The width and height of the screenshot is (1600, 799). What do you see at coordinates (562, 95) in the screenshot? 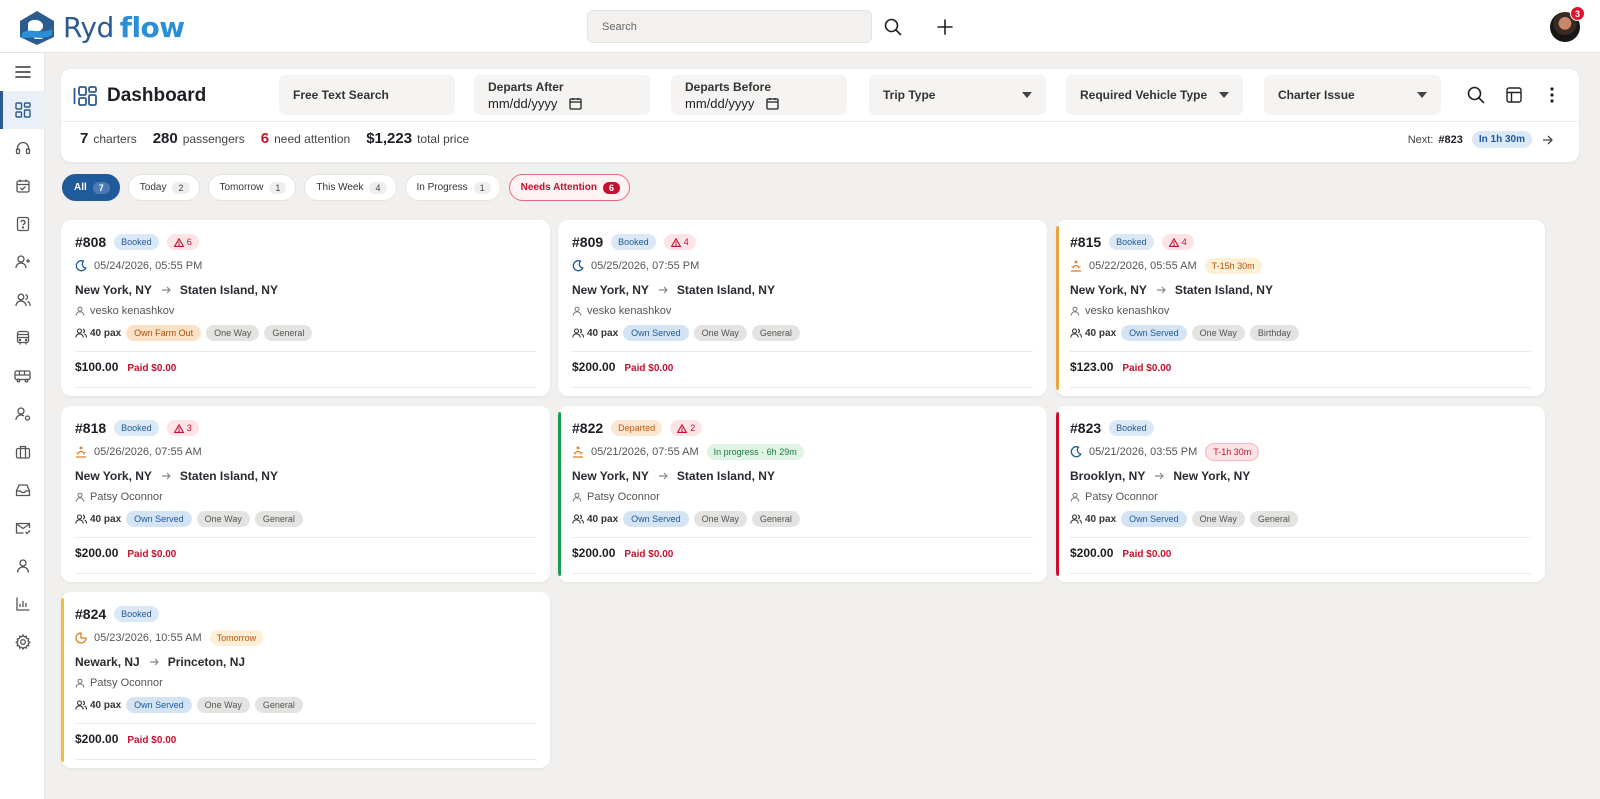
I see `departs-after-field: Departs After mm/dd/yyyy` at bounding box center [562, 95].